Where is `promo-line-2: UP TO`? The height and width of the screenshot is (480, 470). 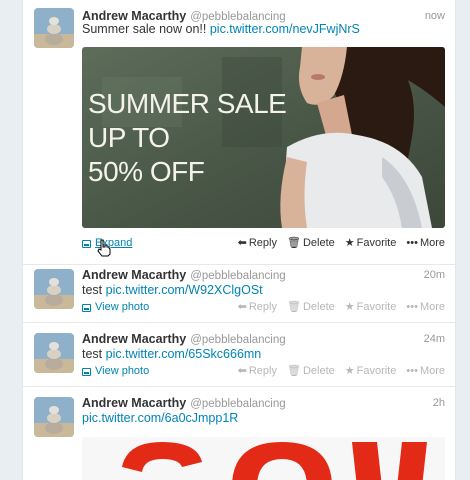
promo-line-2: UP TO is located at coordinates (129, 137).